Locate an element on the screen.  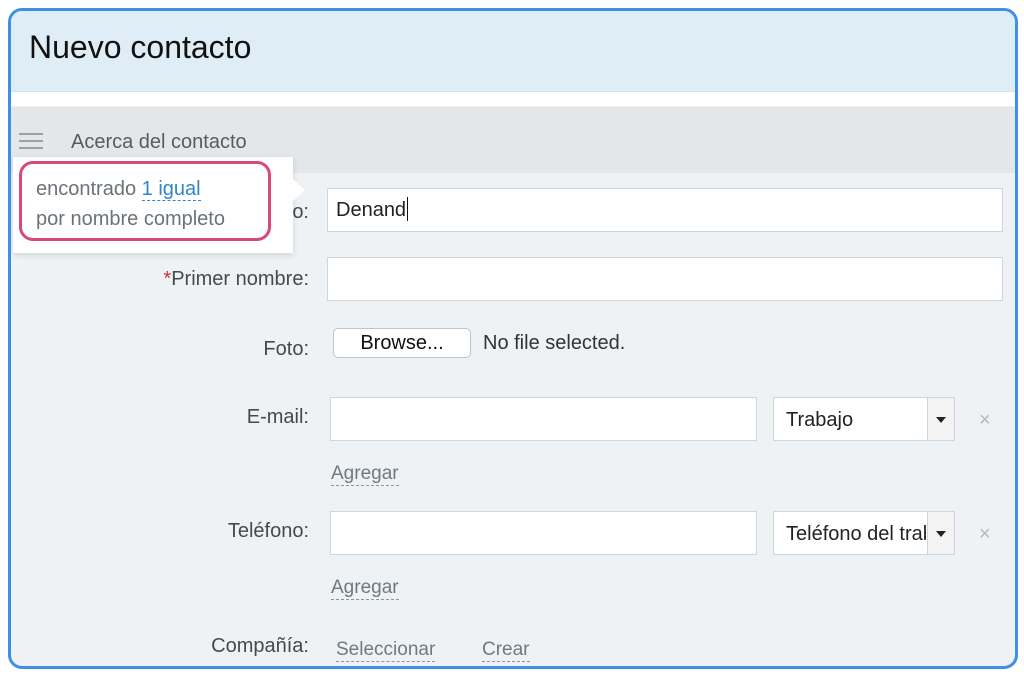
duplicate-highlight: encontrado 1 igual por nombre completo is located at coordinates (145, 201).